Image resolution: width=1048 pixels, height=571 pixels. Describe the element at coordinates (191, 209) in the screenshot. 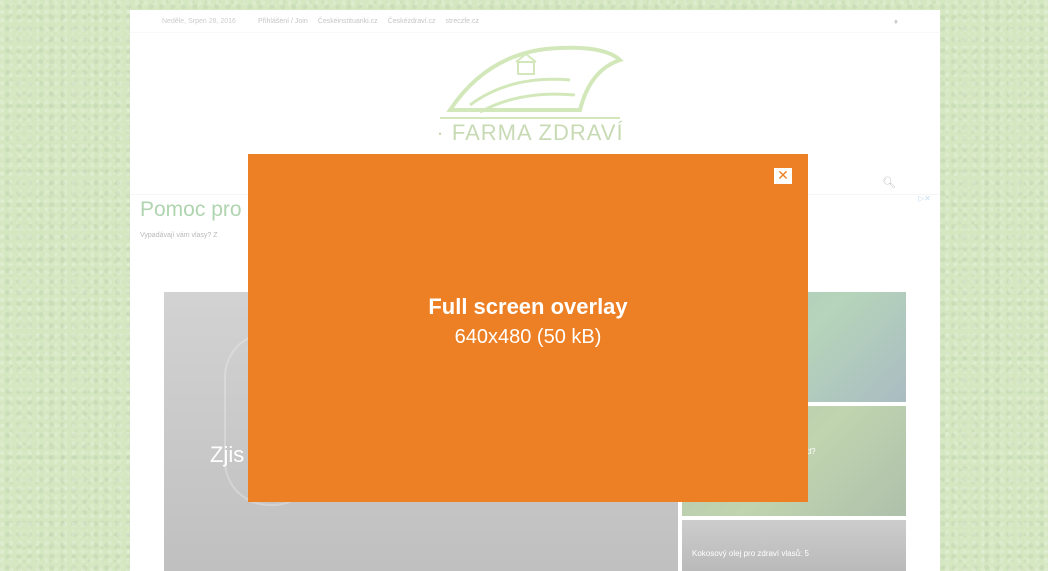

I see `page-heading: Pomoc pro` at that location.